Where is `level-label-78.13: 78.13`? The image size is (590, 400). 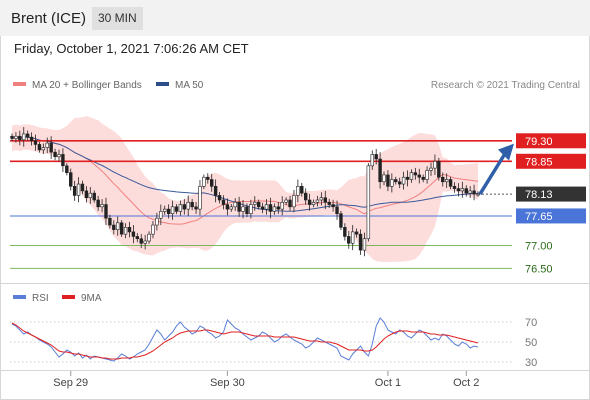
level-label-78.13: 78.13 is located at coordinates (539, 195).